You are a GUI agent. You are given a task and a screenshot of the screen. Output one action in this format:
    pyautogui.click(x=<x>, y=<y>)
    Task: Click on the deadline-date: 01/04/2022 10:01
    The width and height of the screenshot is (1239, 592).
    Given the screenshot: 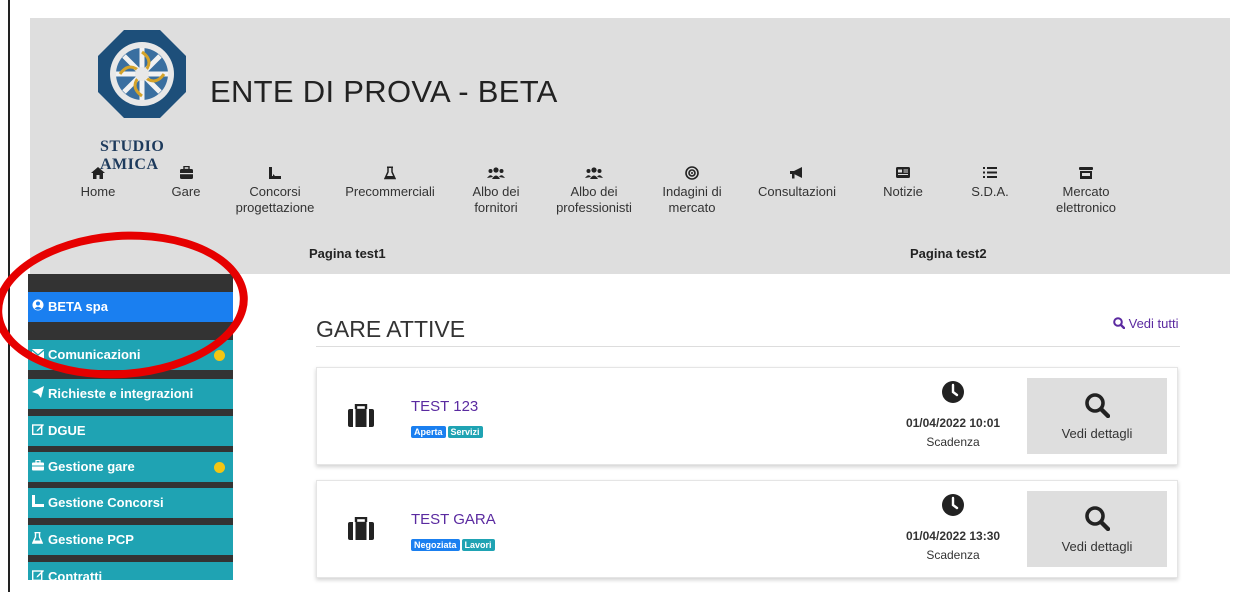 What is the action you would take?
    pyautogui.click(x=953, y=423)
    